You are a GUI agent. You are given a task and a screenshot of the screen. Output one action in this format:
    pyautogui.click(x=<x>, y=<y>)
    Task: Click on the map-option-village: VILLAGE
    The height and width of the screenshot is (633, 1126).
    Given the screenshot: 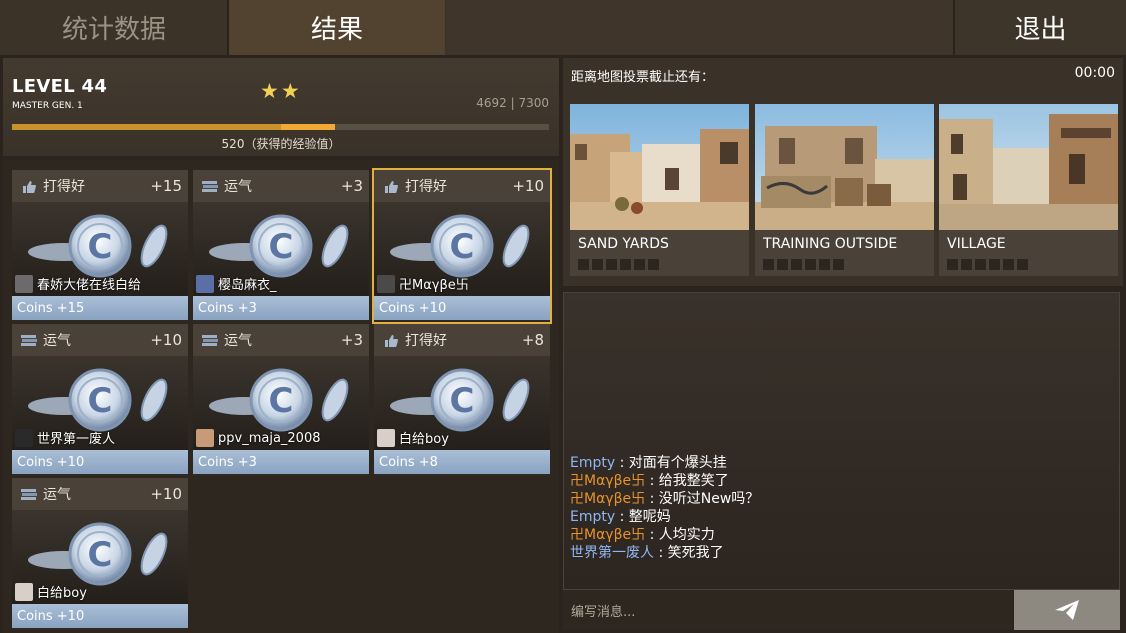 What is the action you would take?
    pyautogui.click(x=1028, y=190)
    